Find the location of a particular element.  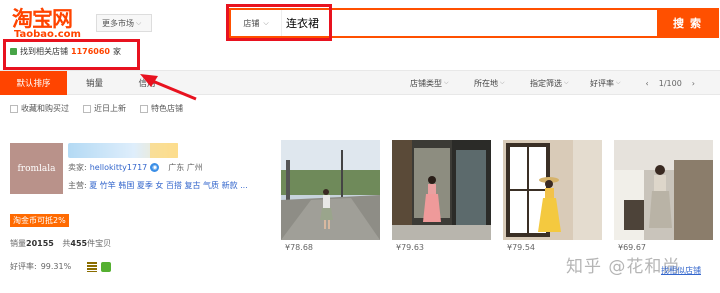

product-price: ¥69.67 is located at coordinates (632, 247).